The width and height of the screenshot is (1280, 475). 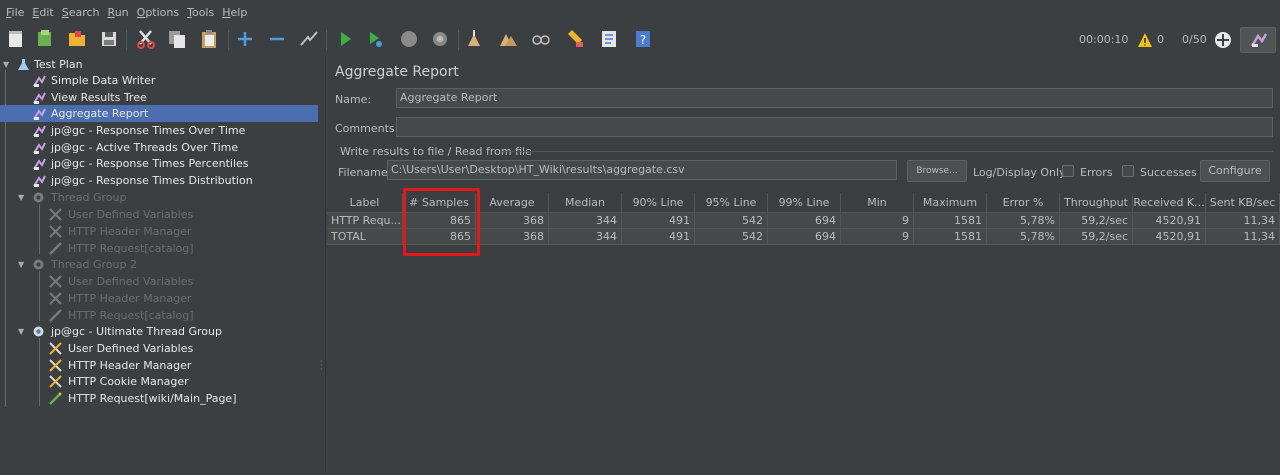 What do you see at coordinates (159, 80) in the screenshot?
I see `tree-node-listener: Simple Data Writer` at bounding box center [159, 80].